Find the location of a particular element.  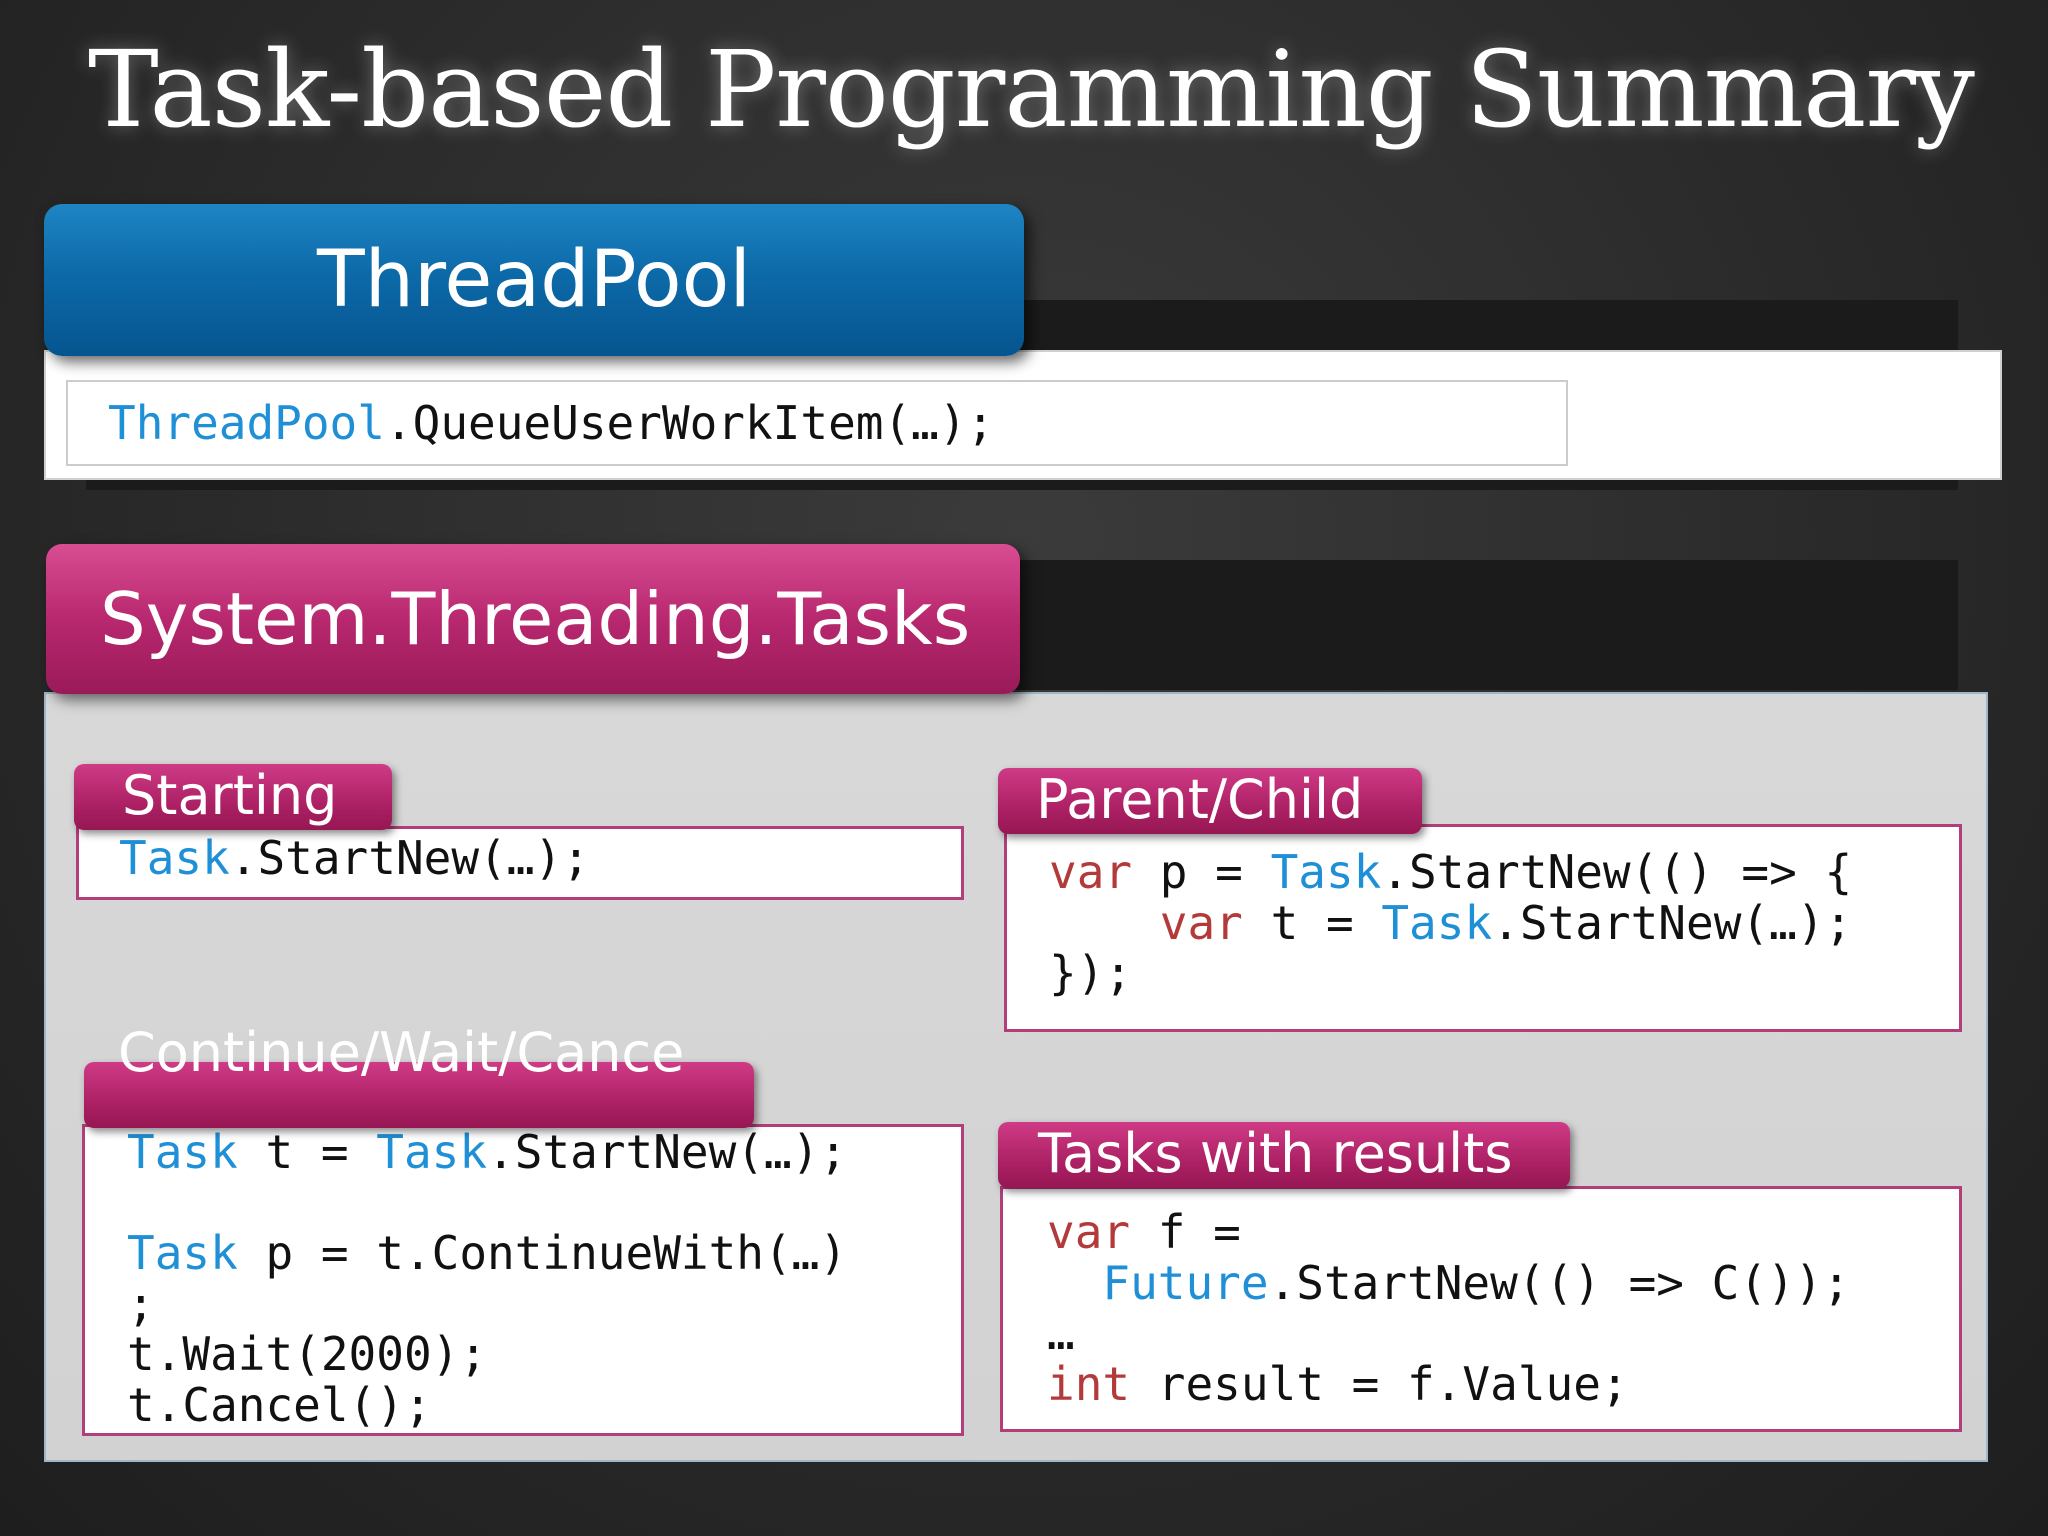

code-keyword: int is located at coordinates (1089, 1383).